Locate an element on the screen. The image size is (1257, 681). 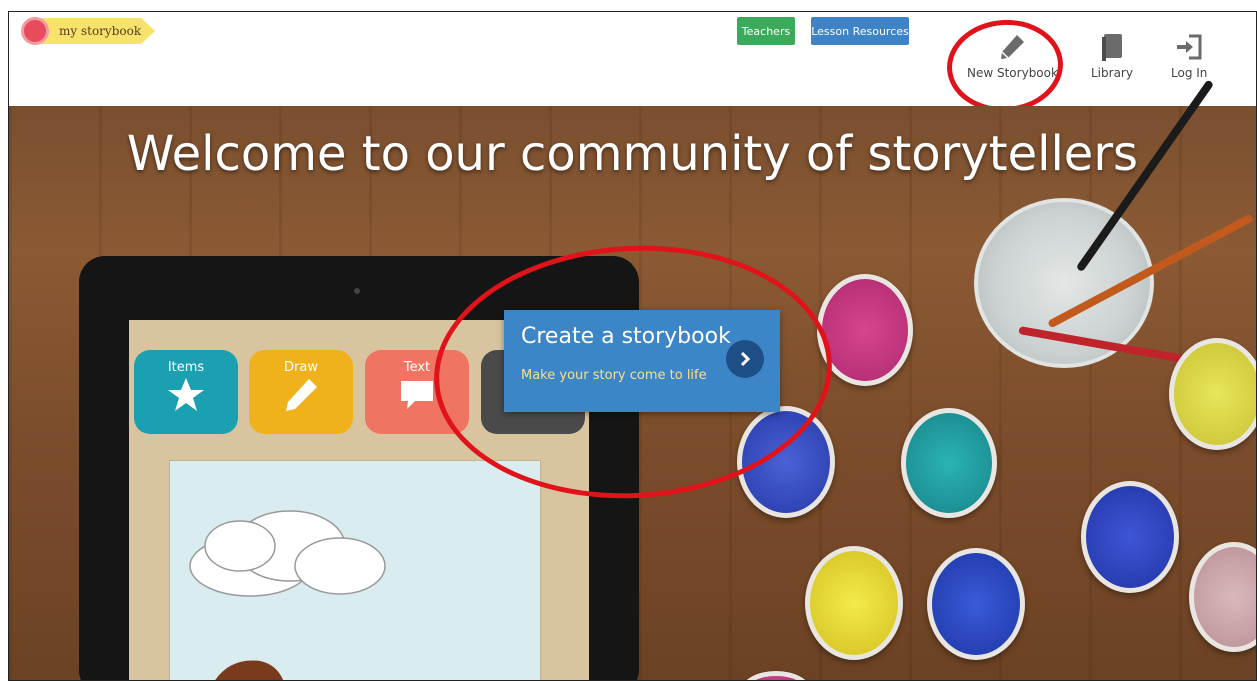
items-tile: Items is located at coordinates (186, 392).